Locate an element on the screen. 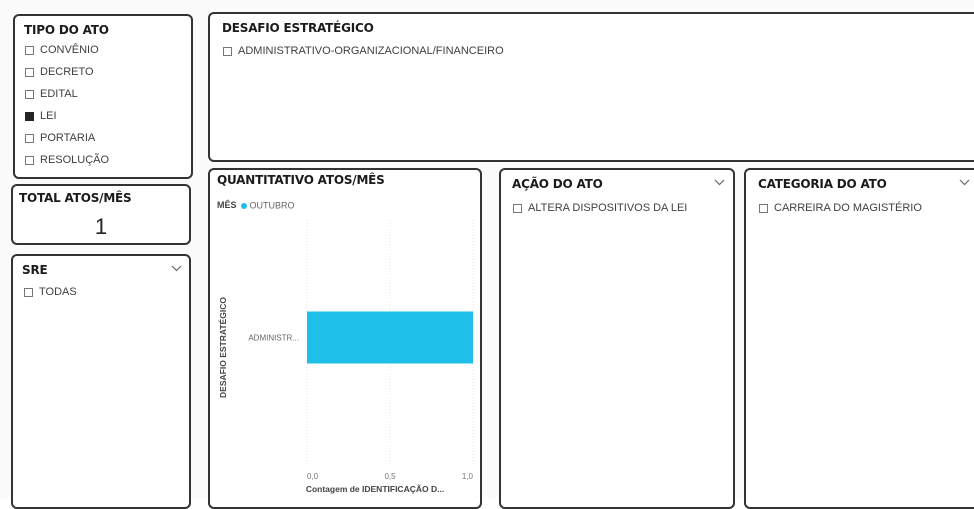 This screenshot has width=974, height=509. option-label: EDITAL is located at coordinates (59, 94).